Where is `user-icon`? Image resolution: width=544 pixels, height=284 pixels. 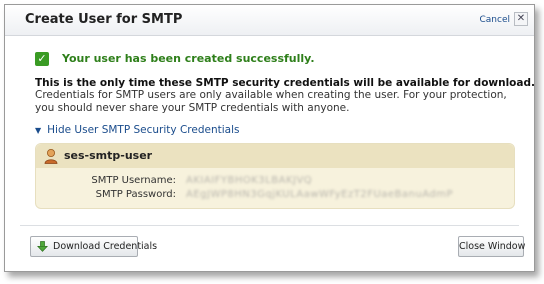 user-icon is located at coordinates (51, 156).